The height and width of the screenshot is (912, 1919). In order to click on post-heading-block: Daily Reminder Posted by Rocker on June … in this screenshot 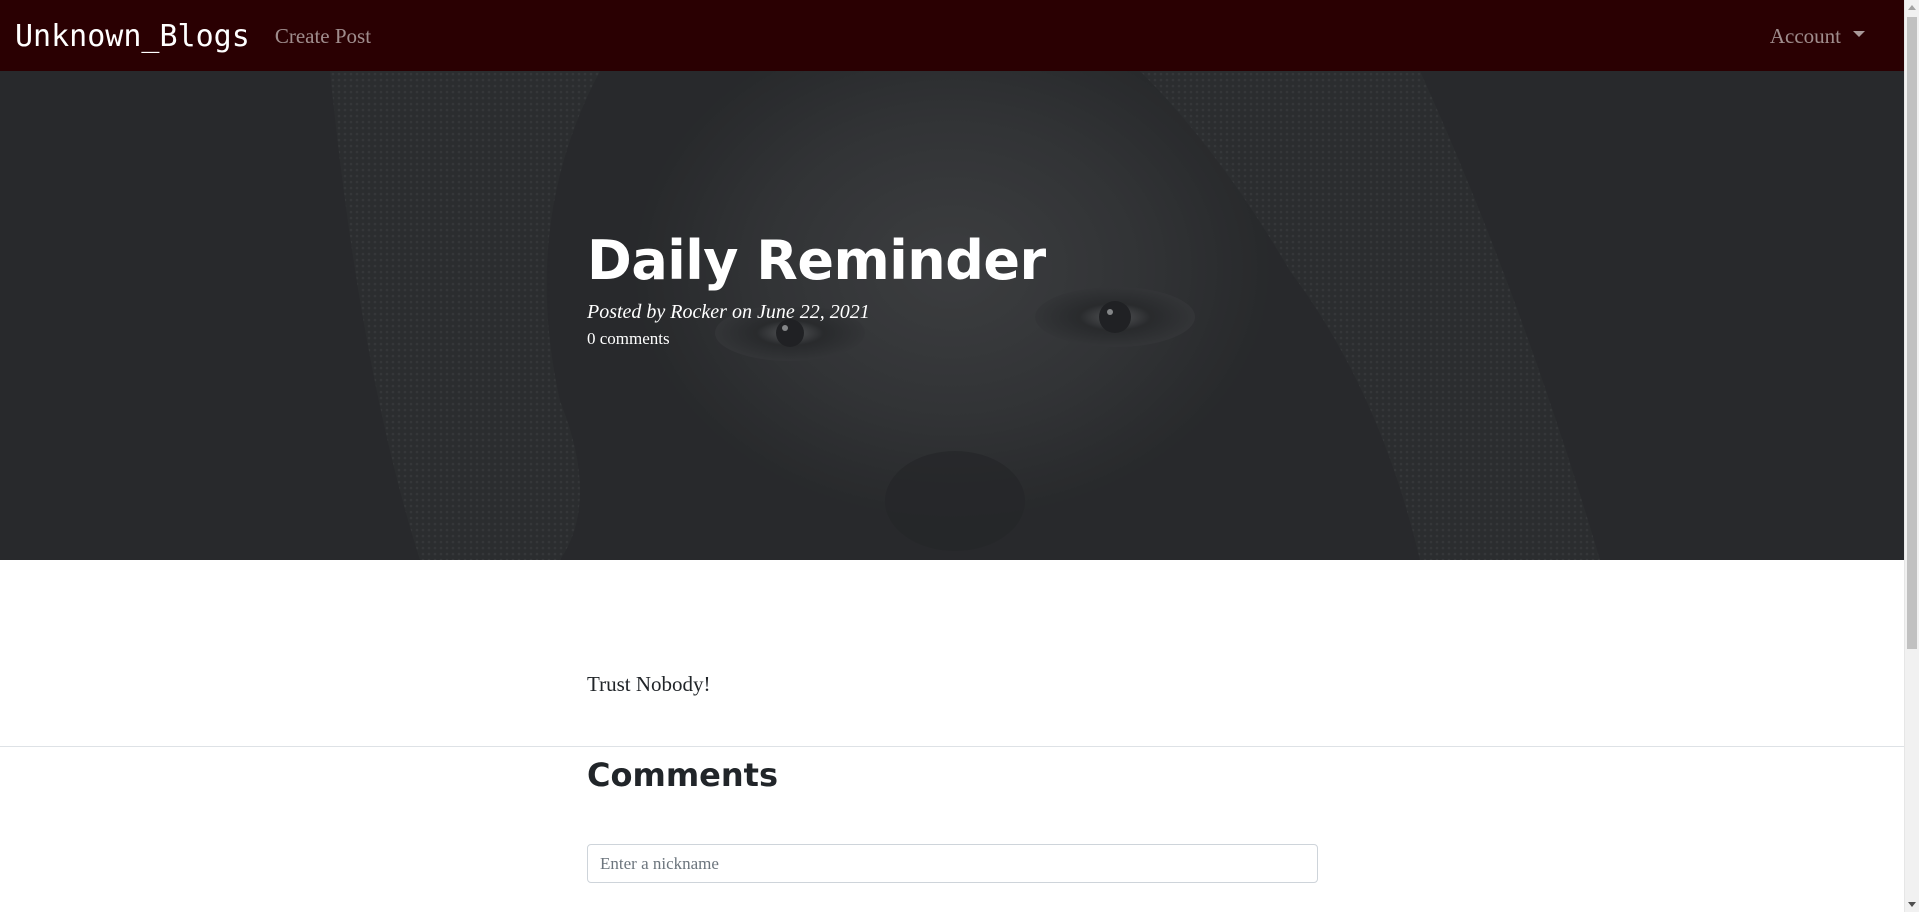, I will do `click(816, 290)`.